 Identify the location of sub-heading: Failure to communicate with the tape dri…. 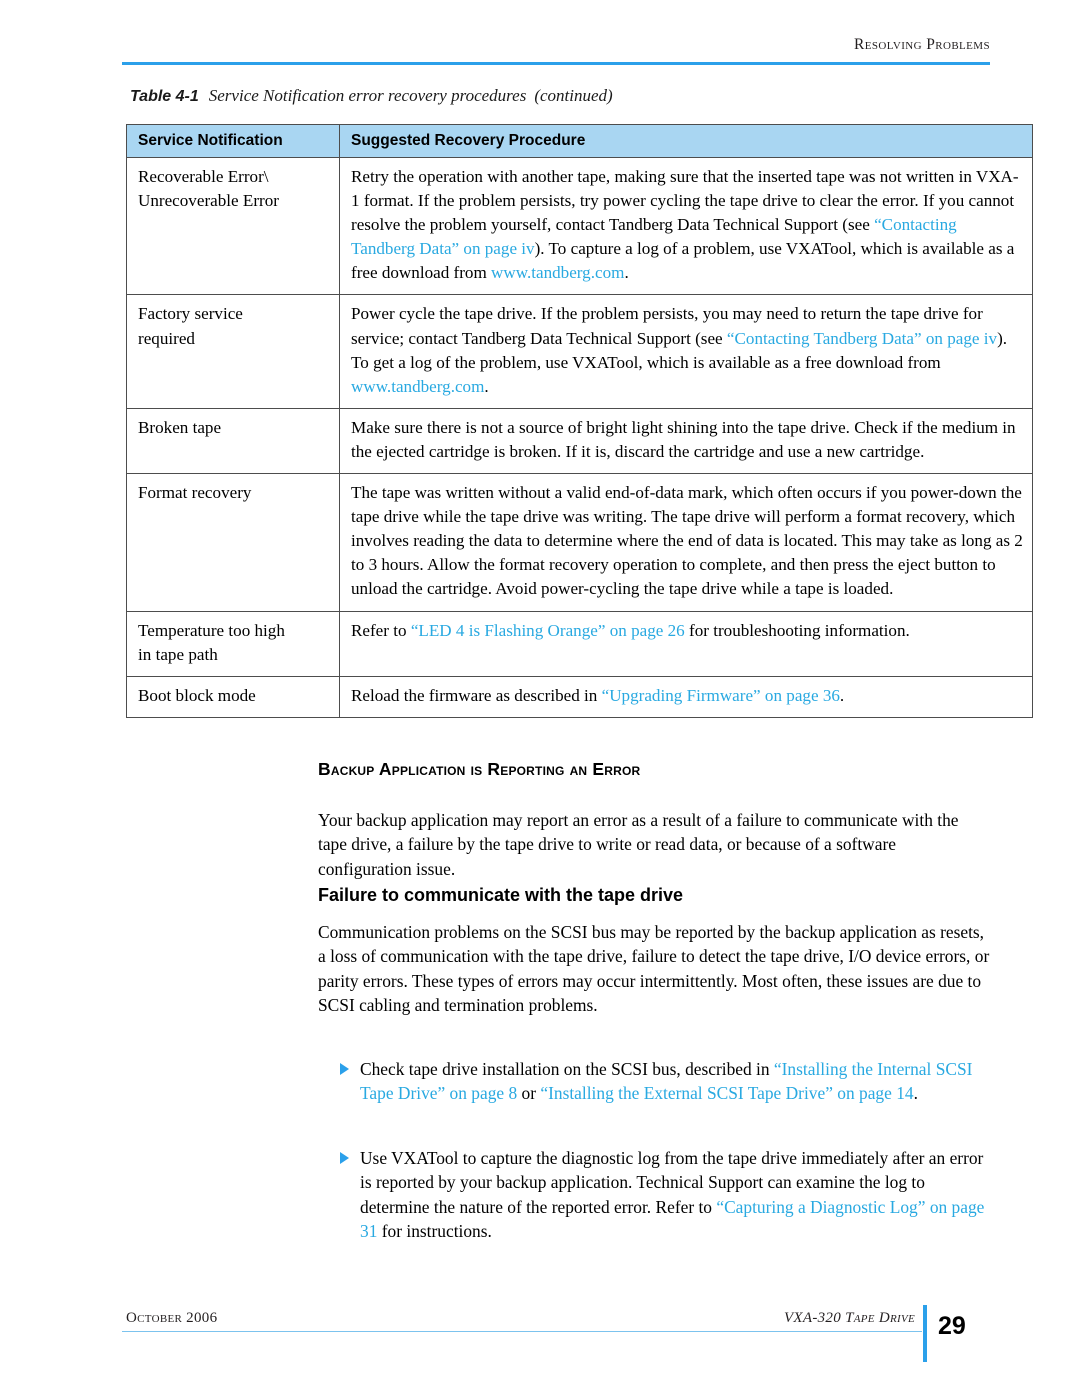
(501, 895).